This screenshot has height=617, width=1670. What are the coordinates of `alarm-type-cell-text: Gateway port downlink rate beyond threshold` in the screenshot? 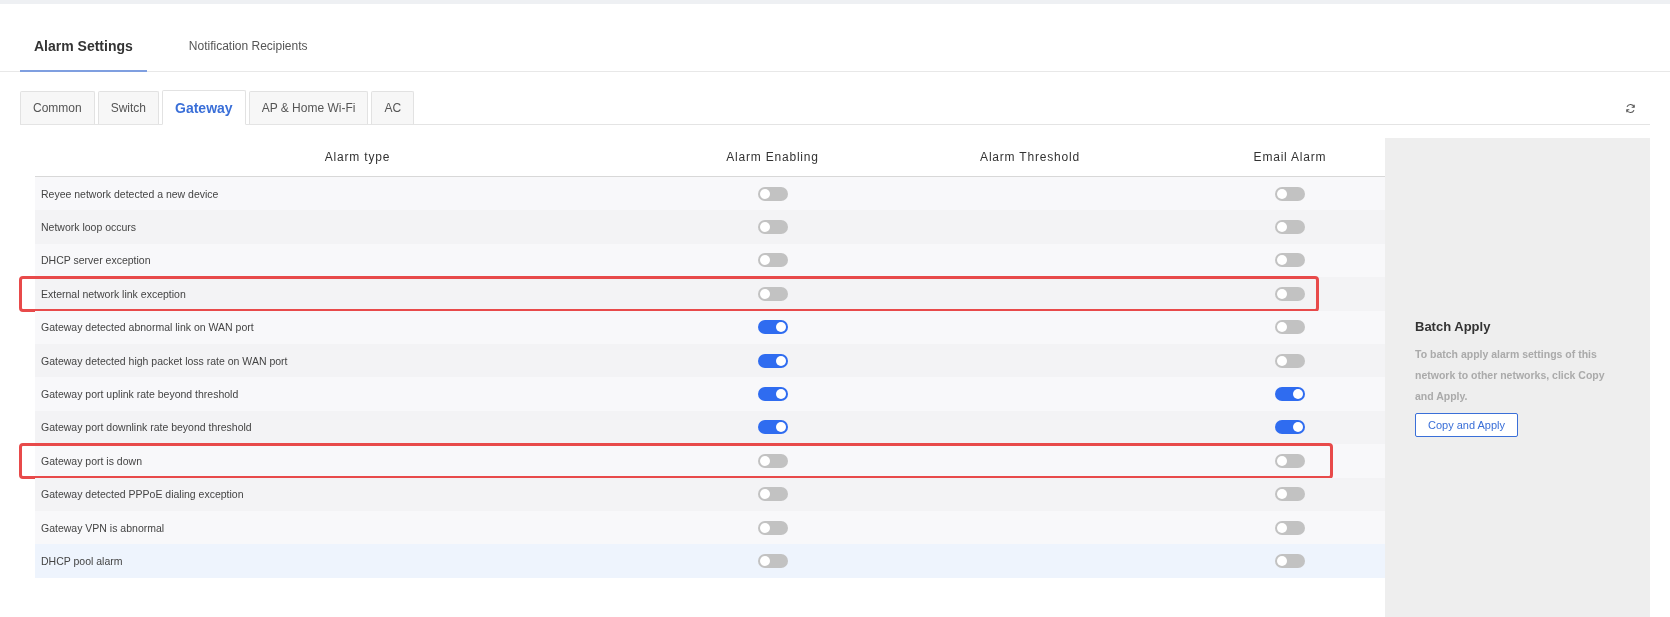 It's located at (146, 427).